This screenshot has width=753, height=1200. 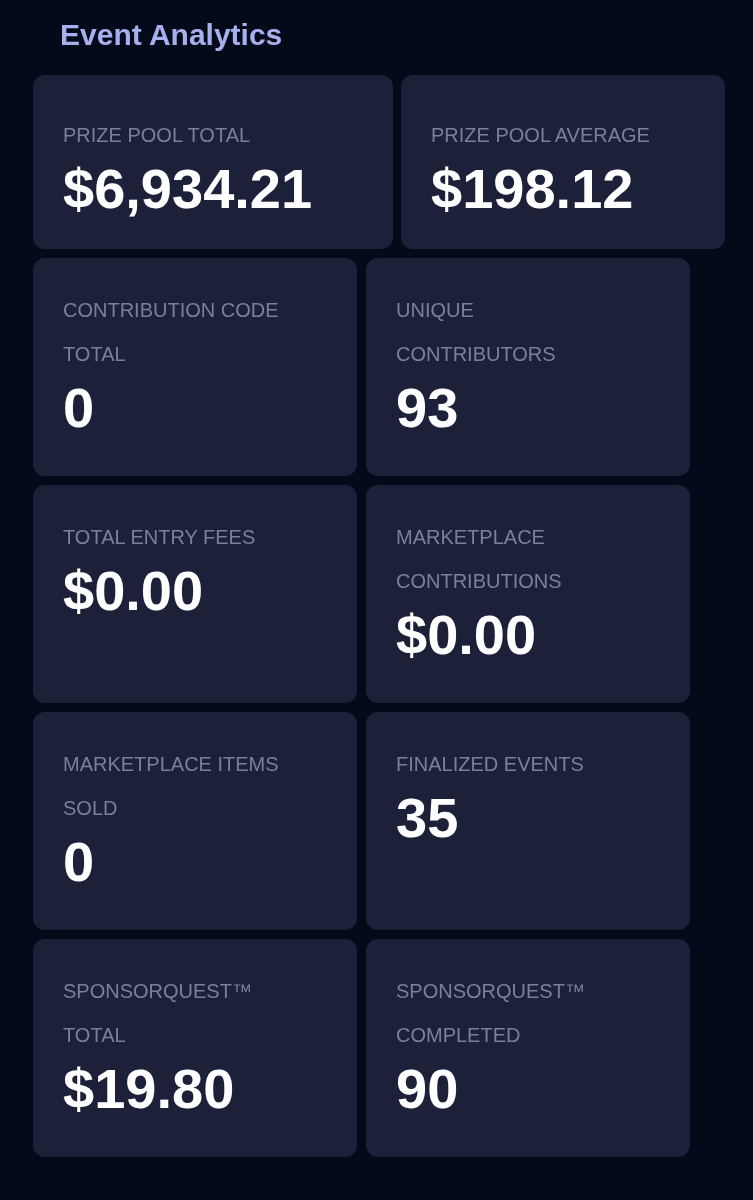 What do you see at coordinates (158, 1013) in the screenshot?
I see `stat-label: SPONSORQUEST™ TOTAL` at bounding box center [158, 1013].